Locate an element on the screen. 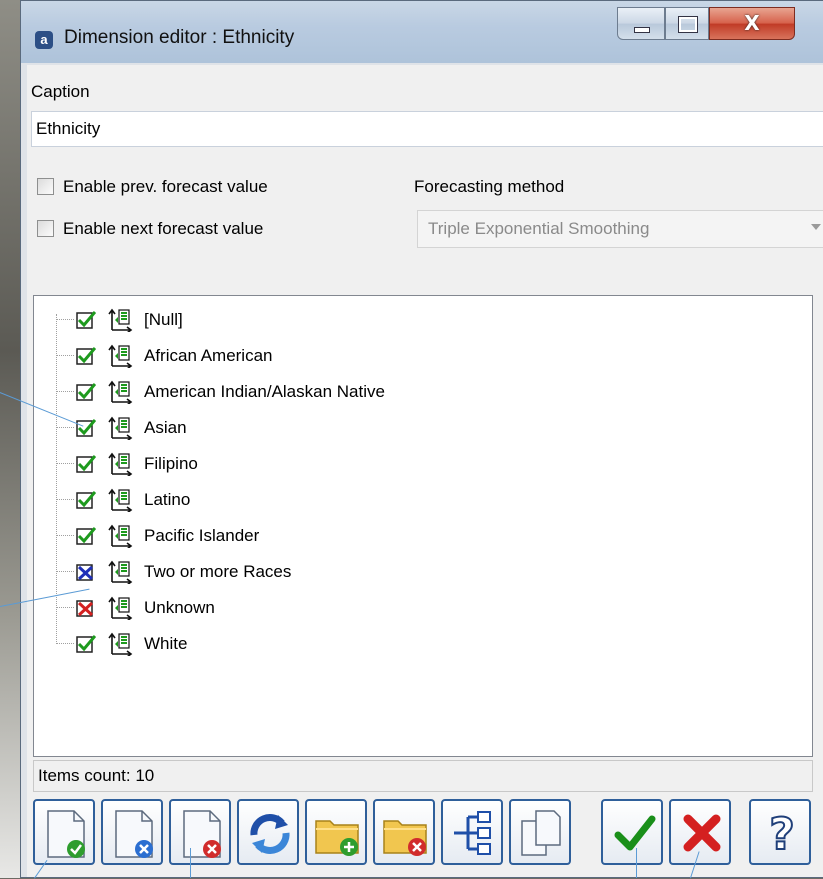 The image size is (823, 879). hierarchy-icon is located at coordinates (472, 833).